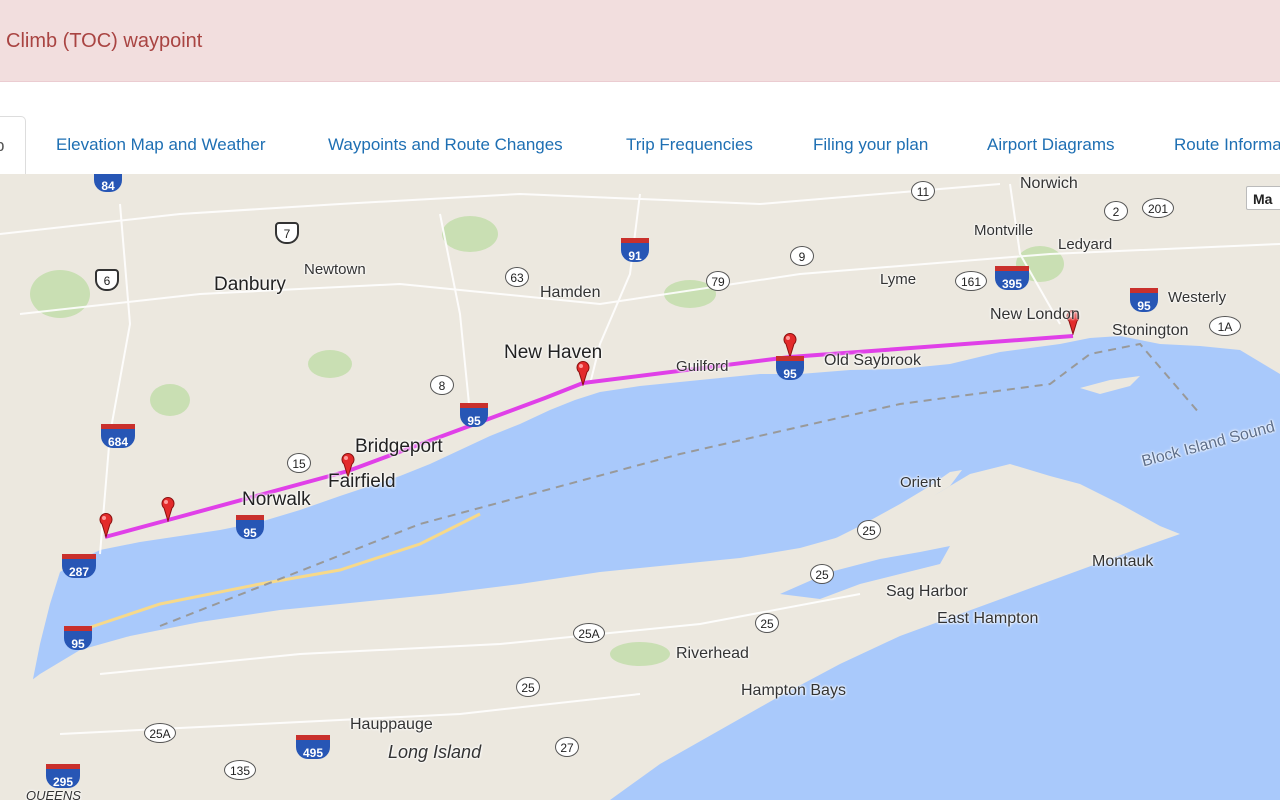  What do you see at coordinates (1049, 183) in the screenshot?
I see `label-norwich: Norwich` at bounding box center [1049, 183].